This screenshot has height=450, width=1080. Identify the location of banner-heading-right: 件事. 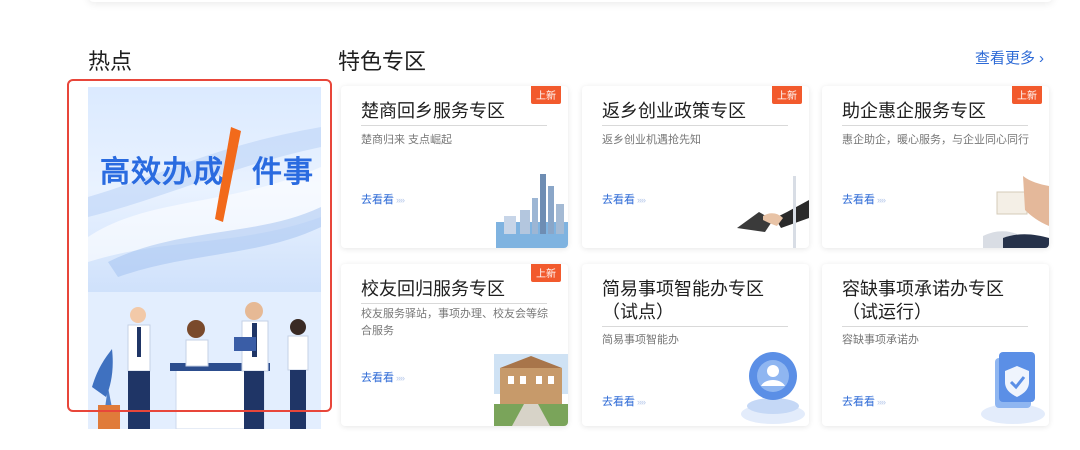
(283, 172).